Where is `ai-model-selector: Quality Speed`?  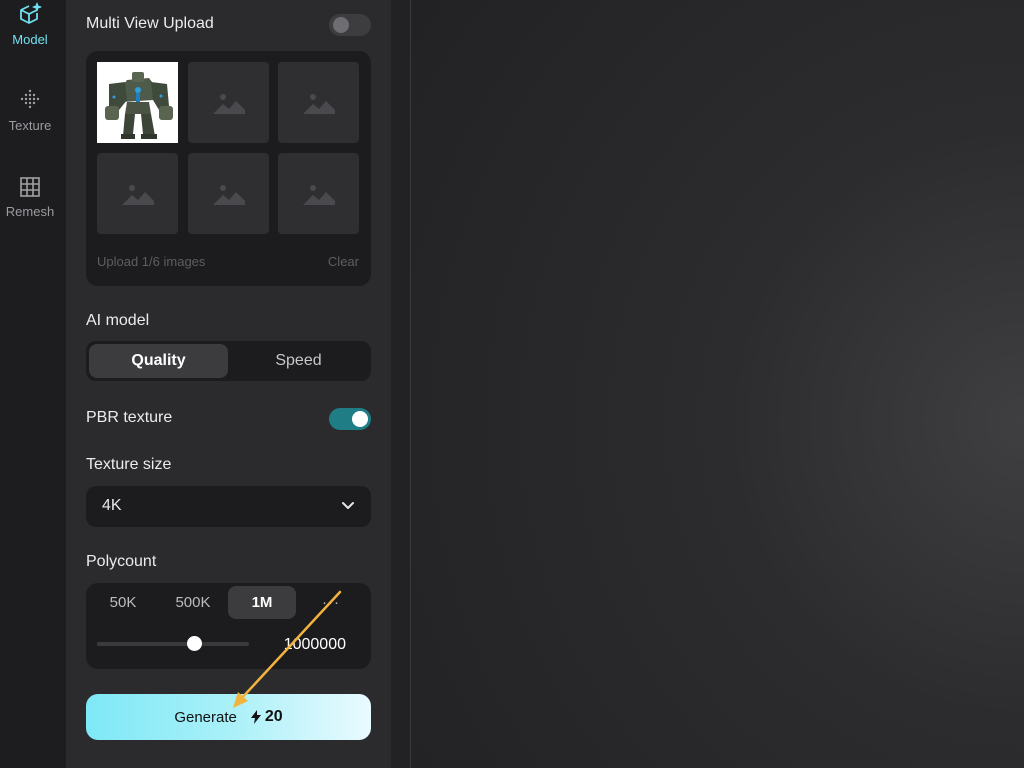 ai-model-selector: Quality Speed is located at coordinates (228, 361).